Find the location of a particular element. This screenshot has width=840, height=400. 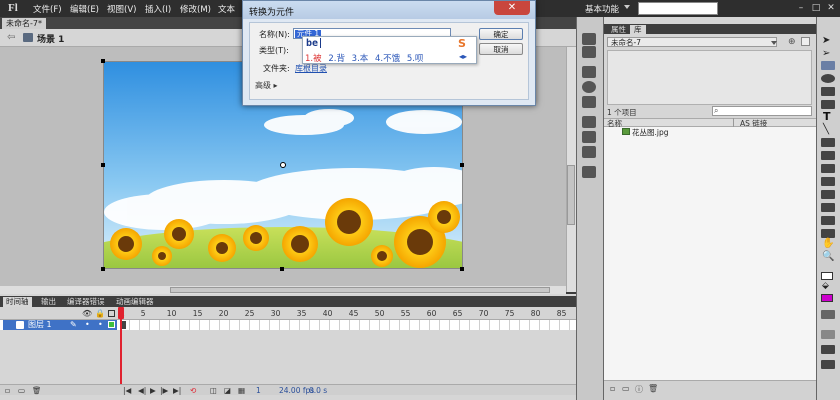

components-icon is located at coordinates (589, 137).